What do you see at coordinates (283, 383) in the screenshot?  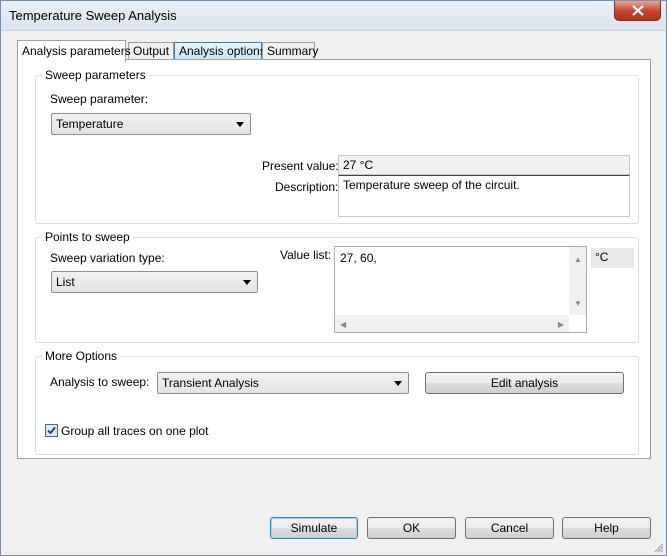 I see `analysis-to-sweep-dropdown: Transient Analysis` at bounding box center [283, 383].